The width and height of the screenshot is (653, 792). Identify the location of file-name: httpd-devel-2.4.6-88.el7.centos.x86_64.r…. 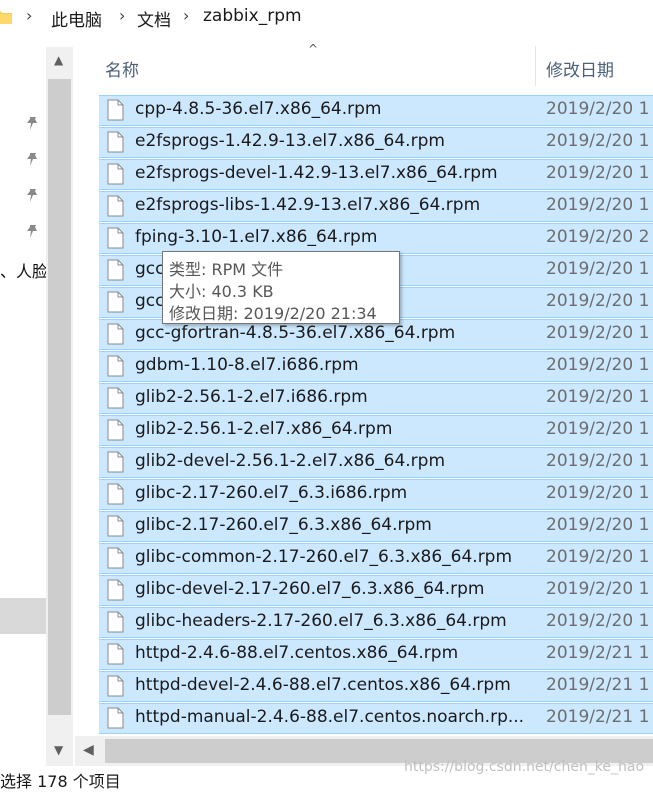
(323, 685).